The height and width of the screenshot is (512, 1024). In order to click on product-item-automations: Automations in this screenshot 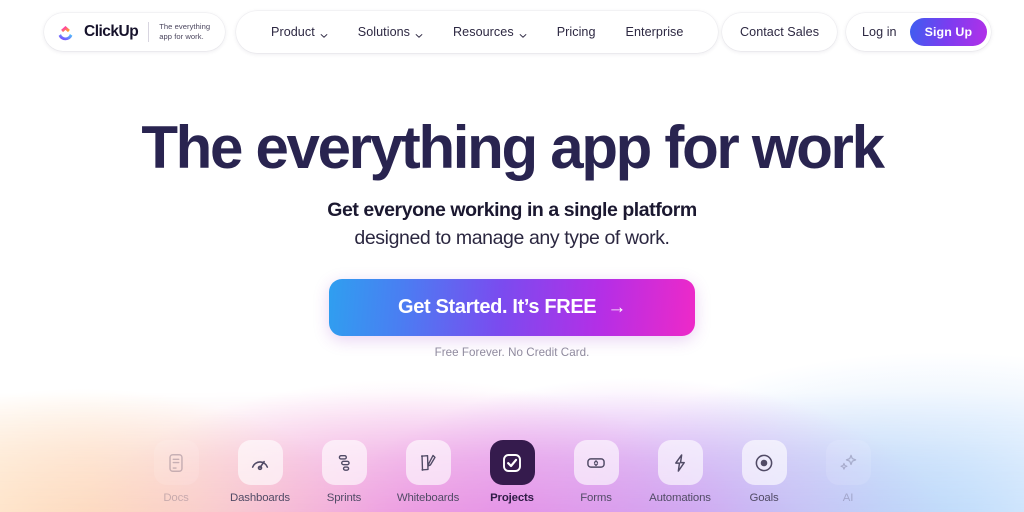, I will do `click(680, 472)`.